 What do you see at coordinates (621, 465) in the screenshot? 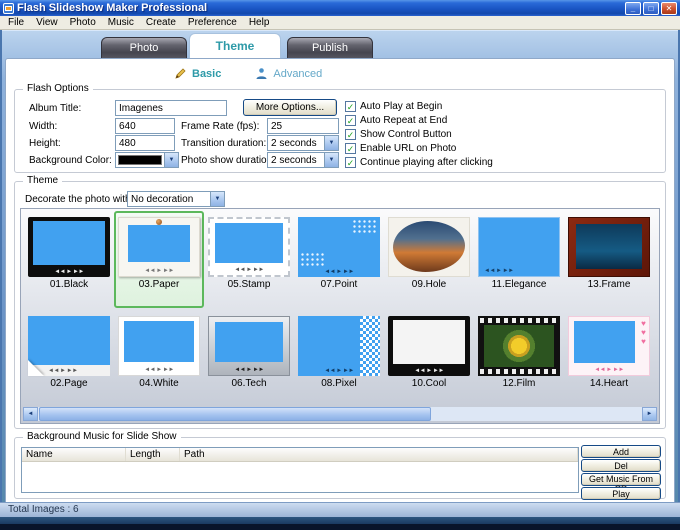
I see `del-button: Del` at bounding box center [621, 465].